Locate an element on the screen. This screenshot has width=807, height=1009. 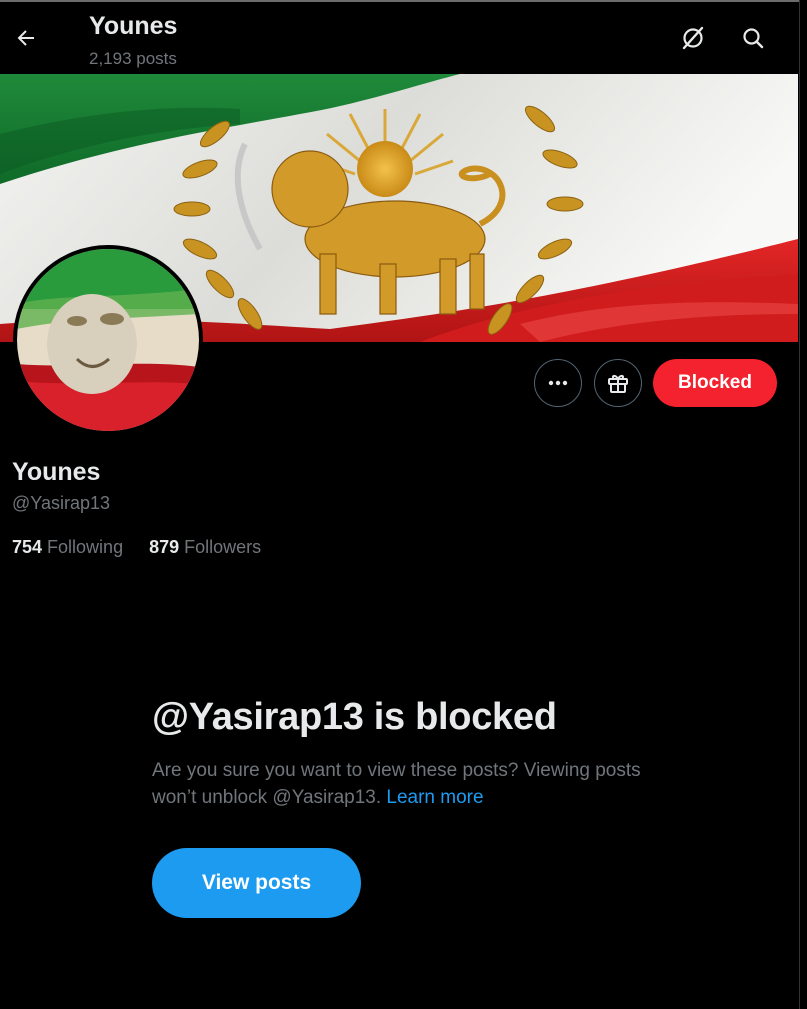
followers-label: Followers is located at coordinates (223, 547).